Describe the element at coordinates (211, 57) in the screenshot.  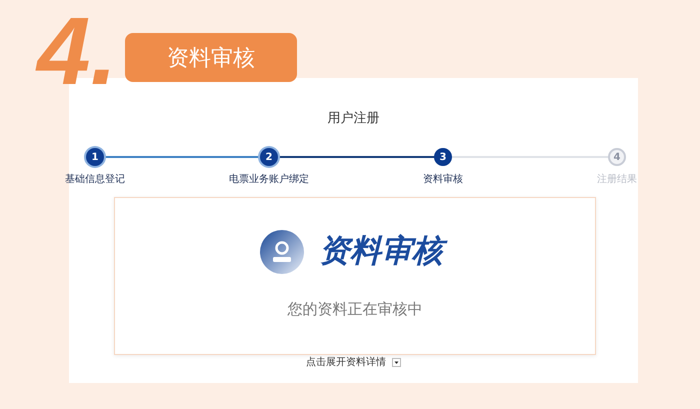
I see `section-title: 资料审核` at that location.